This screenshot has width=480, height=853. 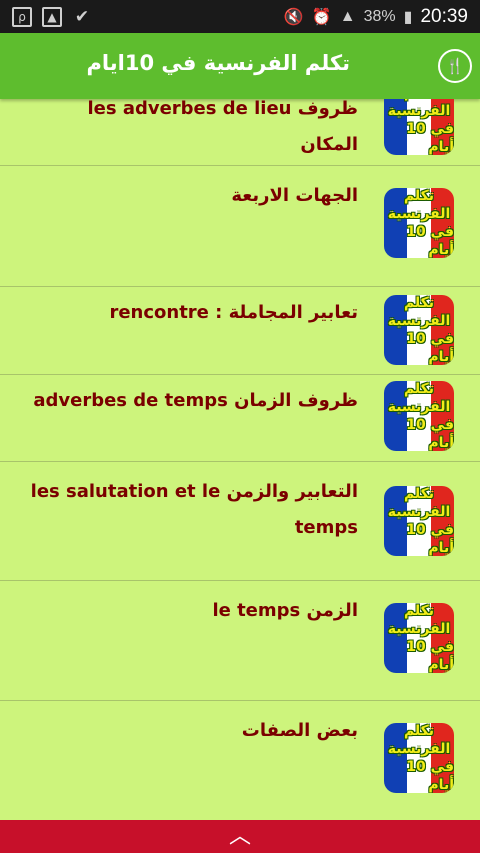 I want to click on clock: 20:39, so click(x=444, y=16).